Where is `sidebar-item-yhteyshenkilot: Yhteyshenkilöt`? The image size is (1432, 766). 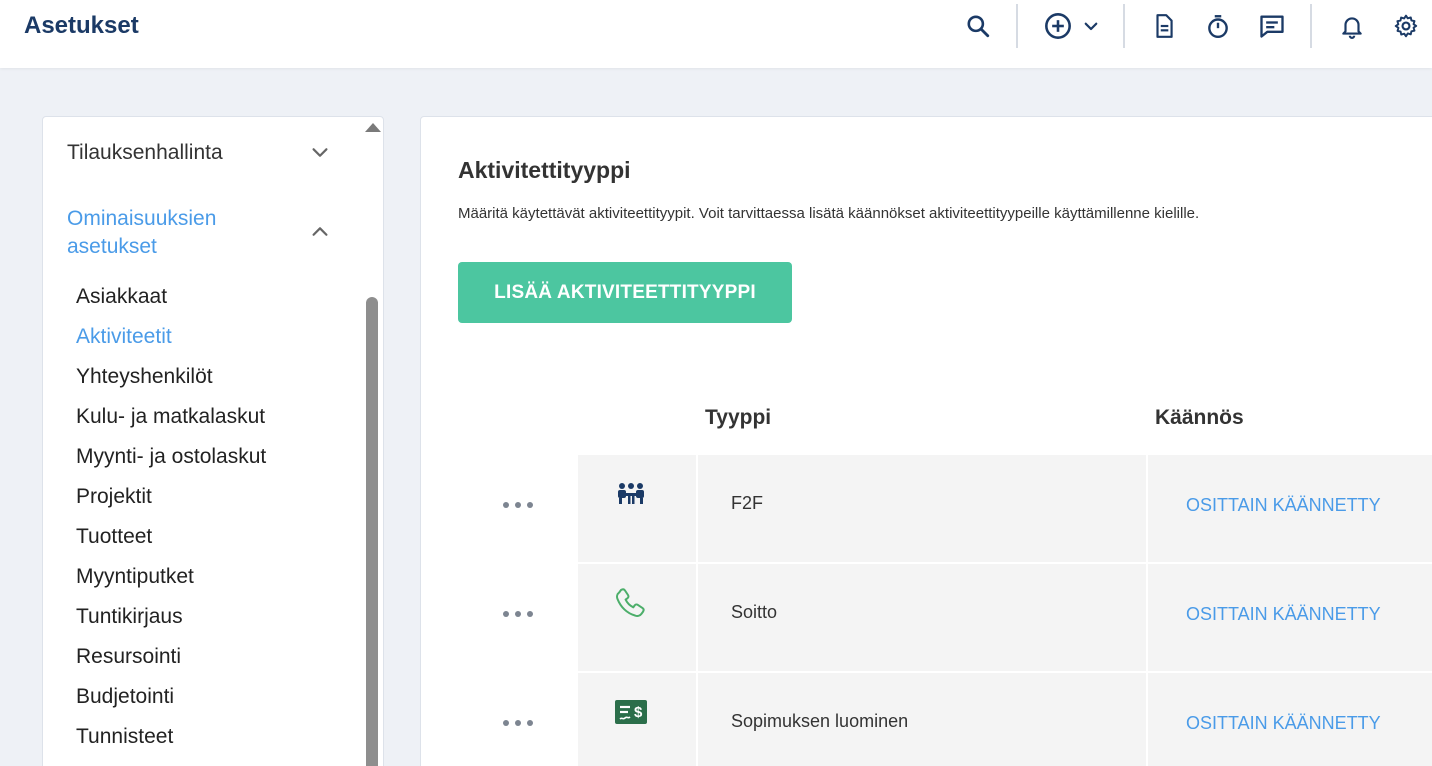 sidebar-item-yhteyshenkilot: Yhteyshenkilöt is located at coordinates (144, 377).